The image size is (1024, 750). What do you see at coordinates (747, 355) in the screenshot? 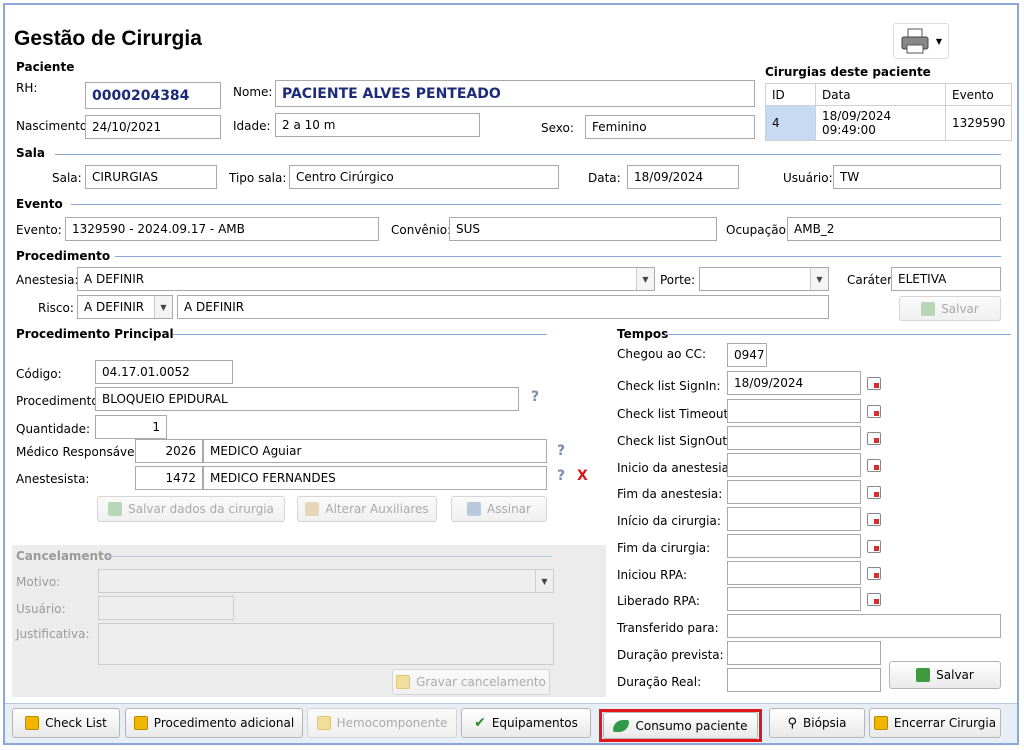
I see `chegou-field: 0947` at bounding box center [747, 355].